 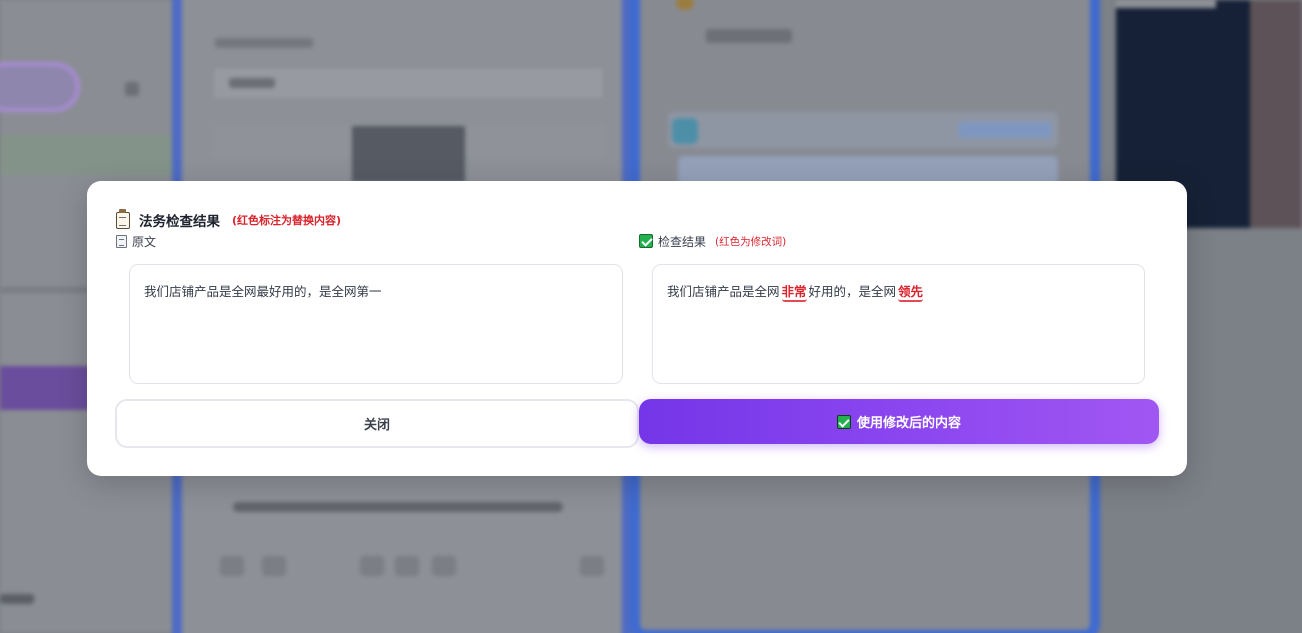 I want to click on result-text-box: 我们店铺产品是全网 非常 好用的，是全网 领先, so click(x=898, y=324).